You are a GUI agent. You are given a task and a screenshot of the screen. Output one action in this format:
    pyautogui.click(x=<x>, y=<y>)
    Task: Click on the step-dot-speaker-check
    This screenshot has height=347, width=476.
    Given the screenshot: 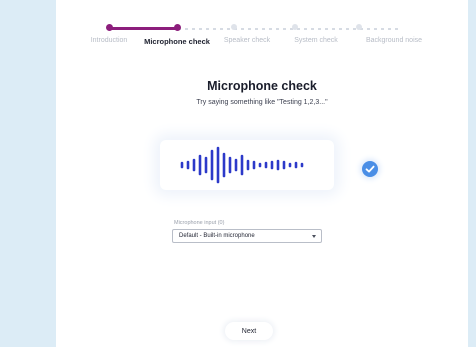 What is the action you would take?
    pyautogui.click(x=234, y=27)
    